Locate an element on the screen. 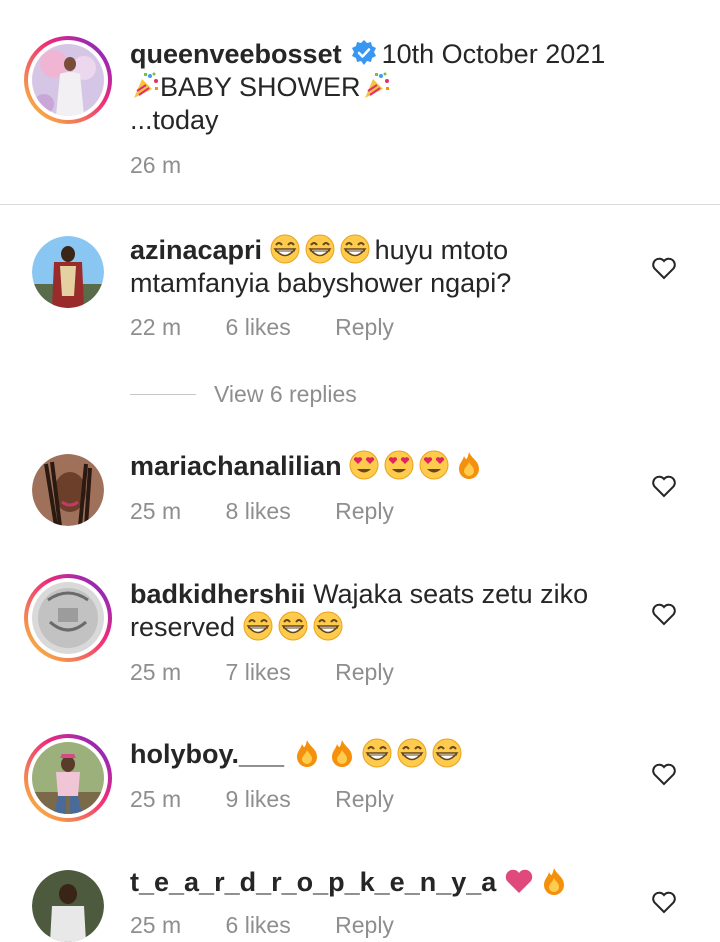 This screenshot has width=720, height=942. comment-text: mtamfanyia babyshower ngapi? is located at coordinates (321, 283).